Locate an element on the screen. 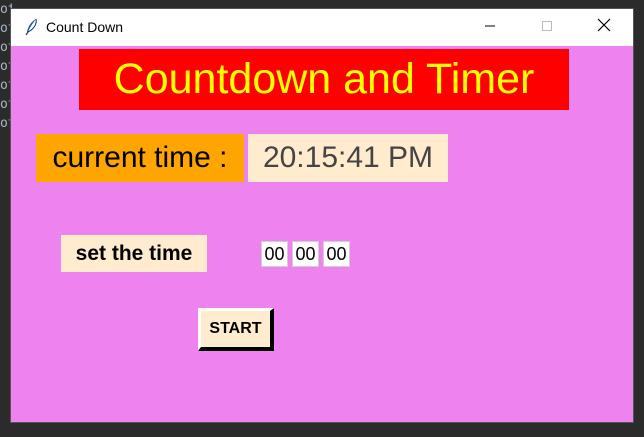 Image resolution: width=644 pixels, height=437 pixels. maximize-icon is located at coordinates (547, 28).